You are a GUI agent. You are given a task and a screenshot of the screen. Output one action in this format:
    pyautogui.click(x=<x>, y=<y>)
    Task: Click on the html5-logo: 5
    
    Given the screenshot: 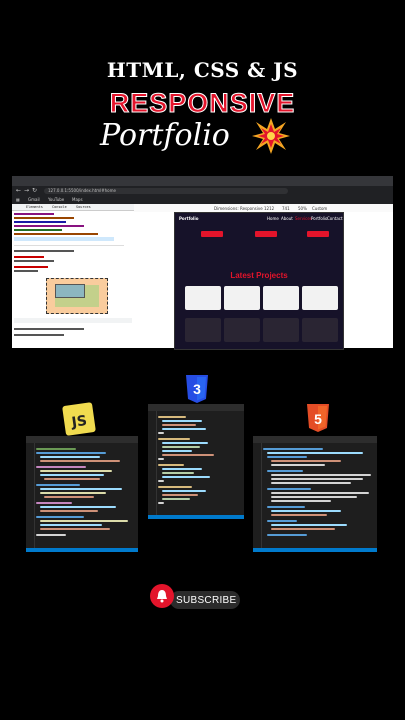 What is the action you would take?
    pyautogui.click(x=318, y=418)
    